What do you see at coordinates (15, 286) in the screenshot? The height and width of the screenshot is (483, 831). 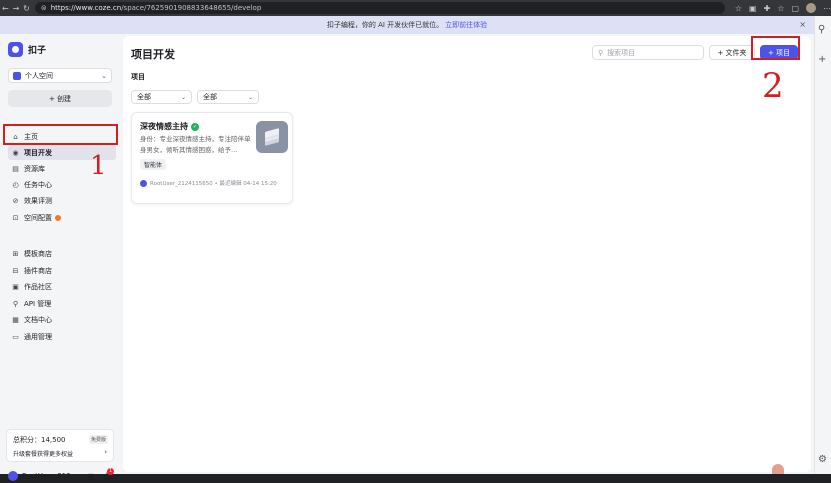 I see `community-icon: ▣` at bounding box center [15, 286].